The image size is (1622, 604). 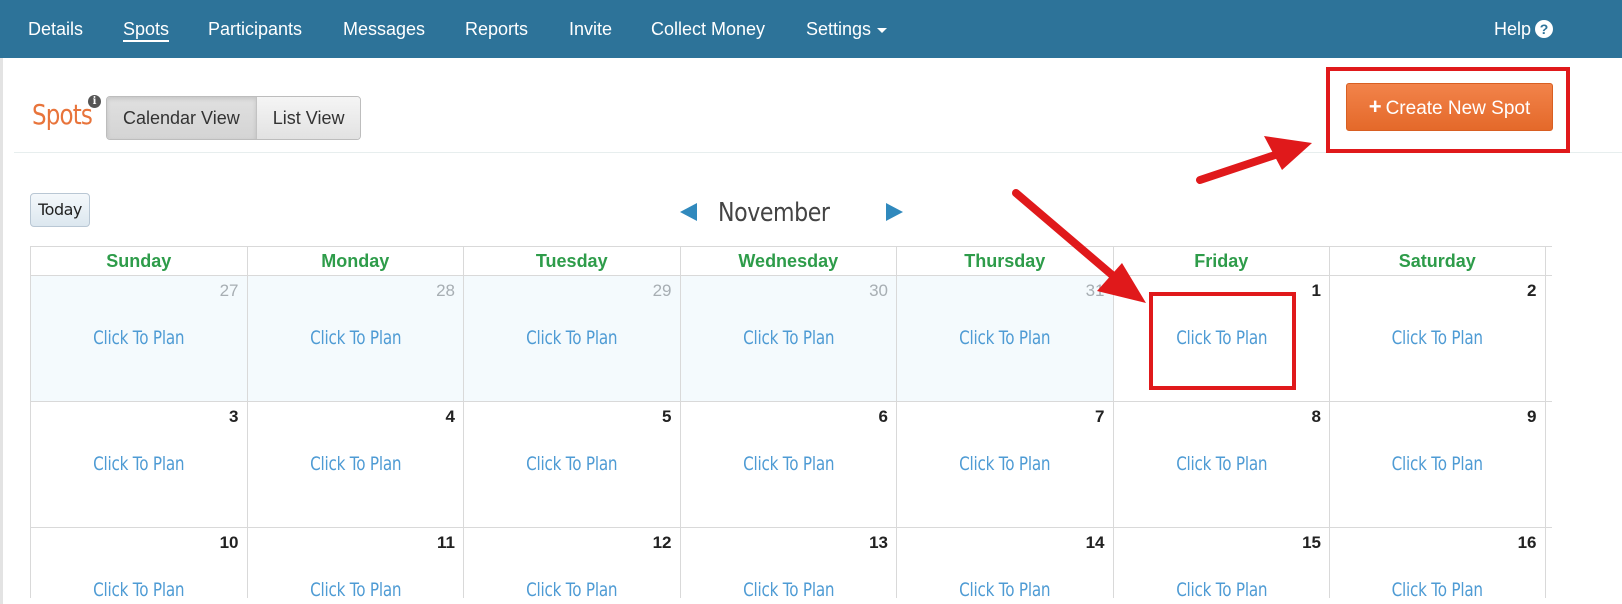 What do you see at coordinates (882, 30) in the screenshot?
I see `caret-down-icon` at bounding box center [882, 30].